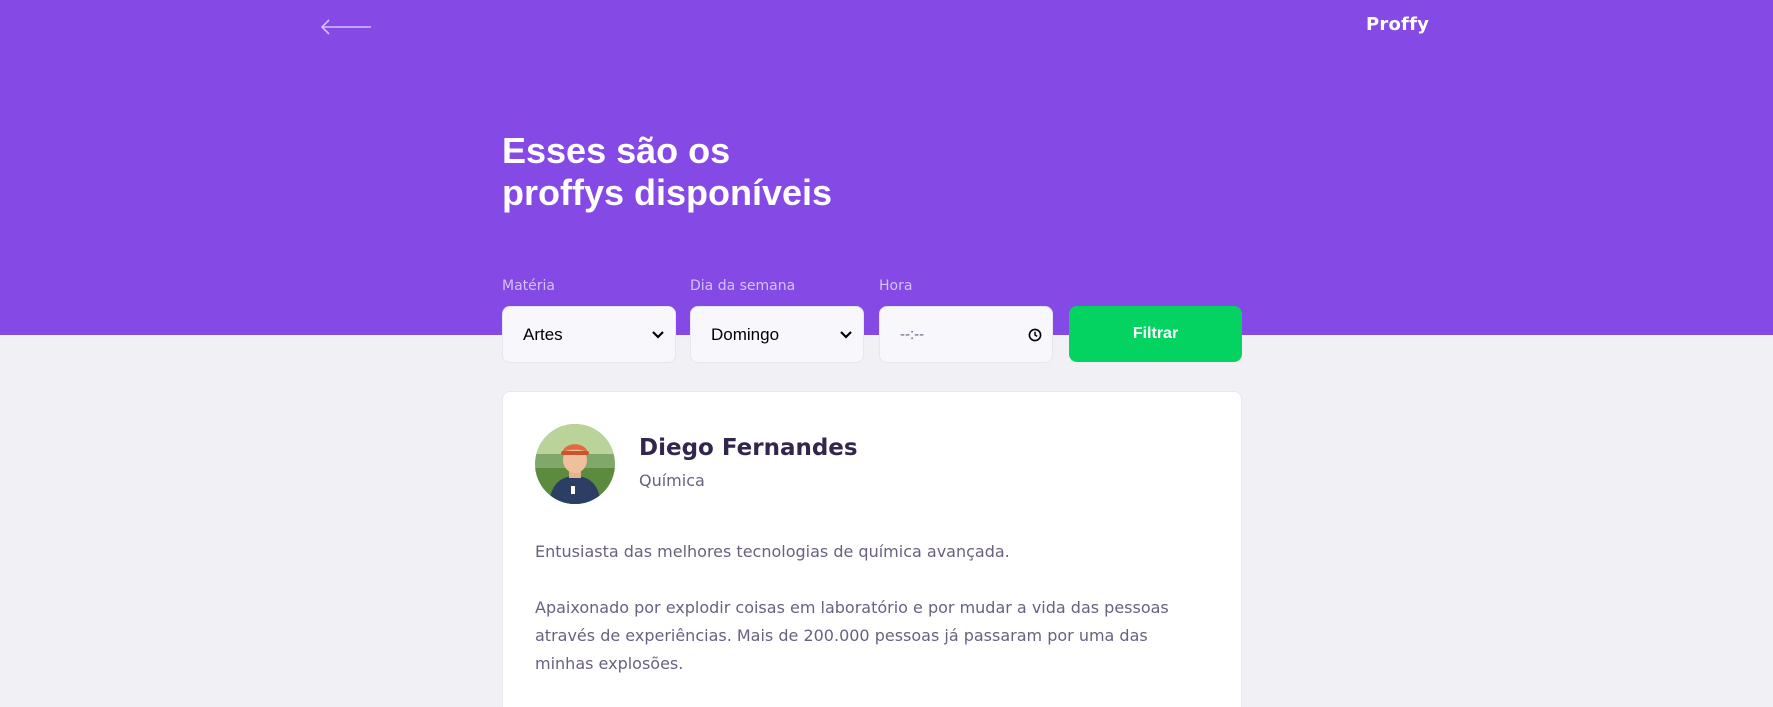 The image size is (1773, 707). I want to click on week-day-select-value: Domingo, so click(745, 334).